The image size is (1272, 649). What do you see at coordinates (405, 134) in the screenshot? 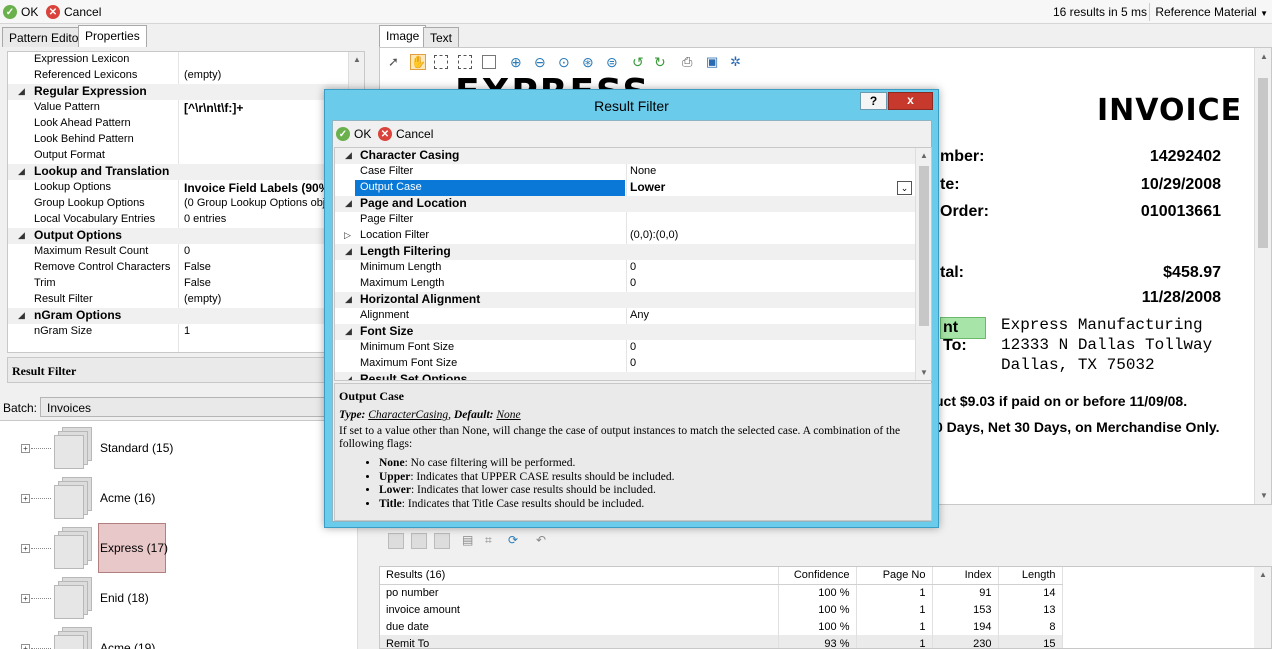
I see `dialog-cancel-button: ✕ Cancel` at bounding box center [405, 134].